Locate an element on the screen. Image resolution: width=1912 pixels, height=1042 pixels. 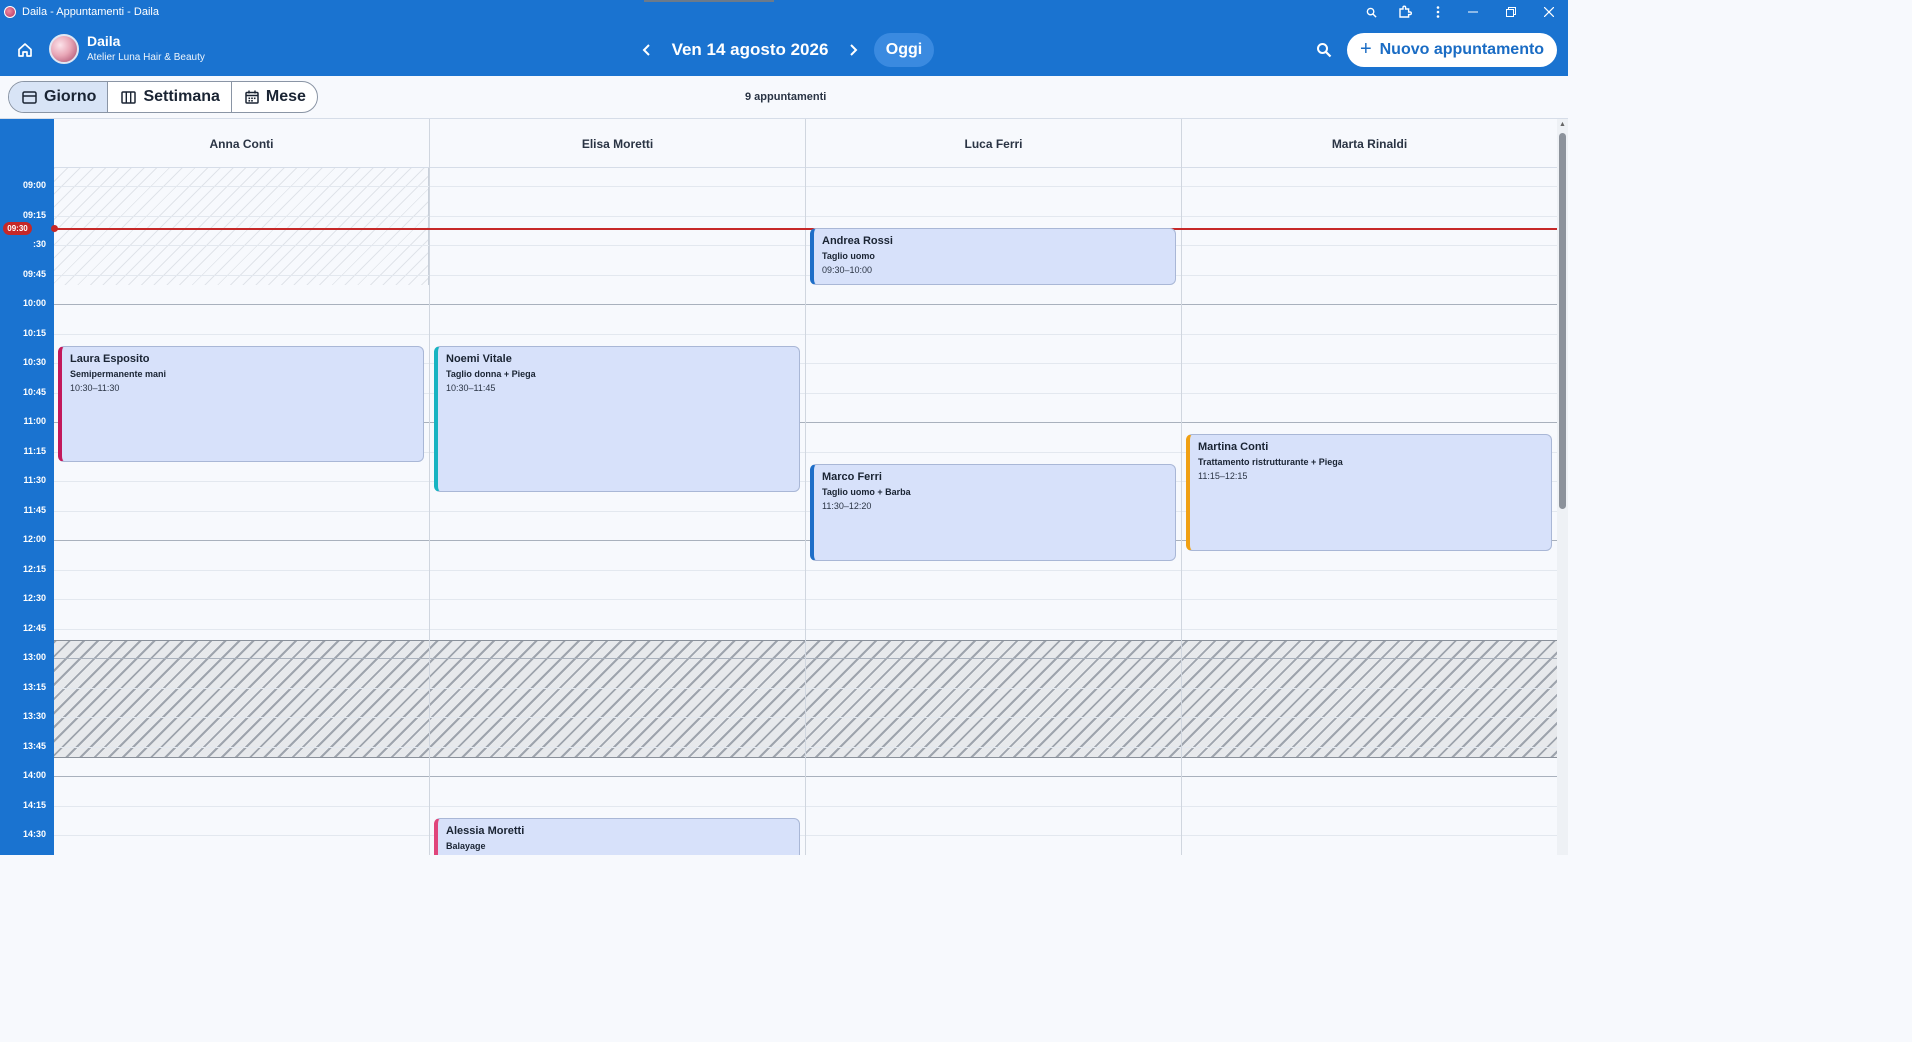
appointment-client: Alessia Moretti is located at coordinates (485, 831).